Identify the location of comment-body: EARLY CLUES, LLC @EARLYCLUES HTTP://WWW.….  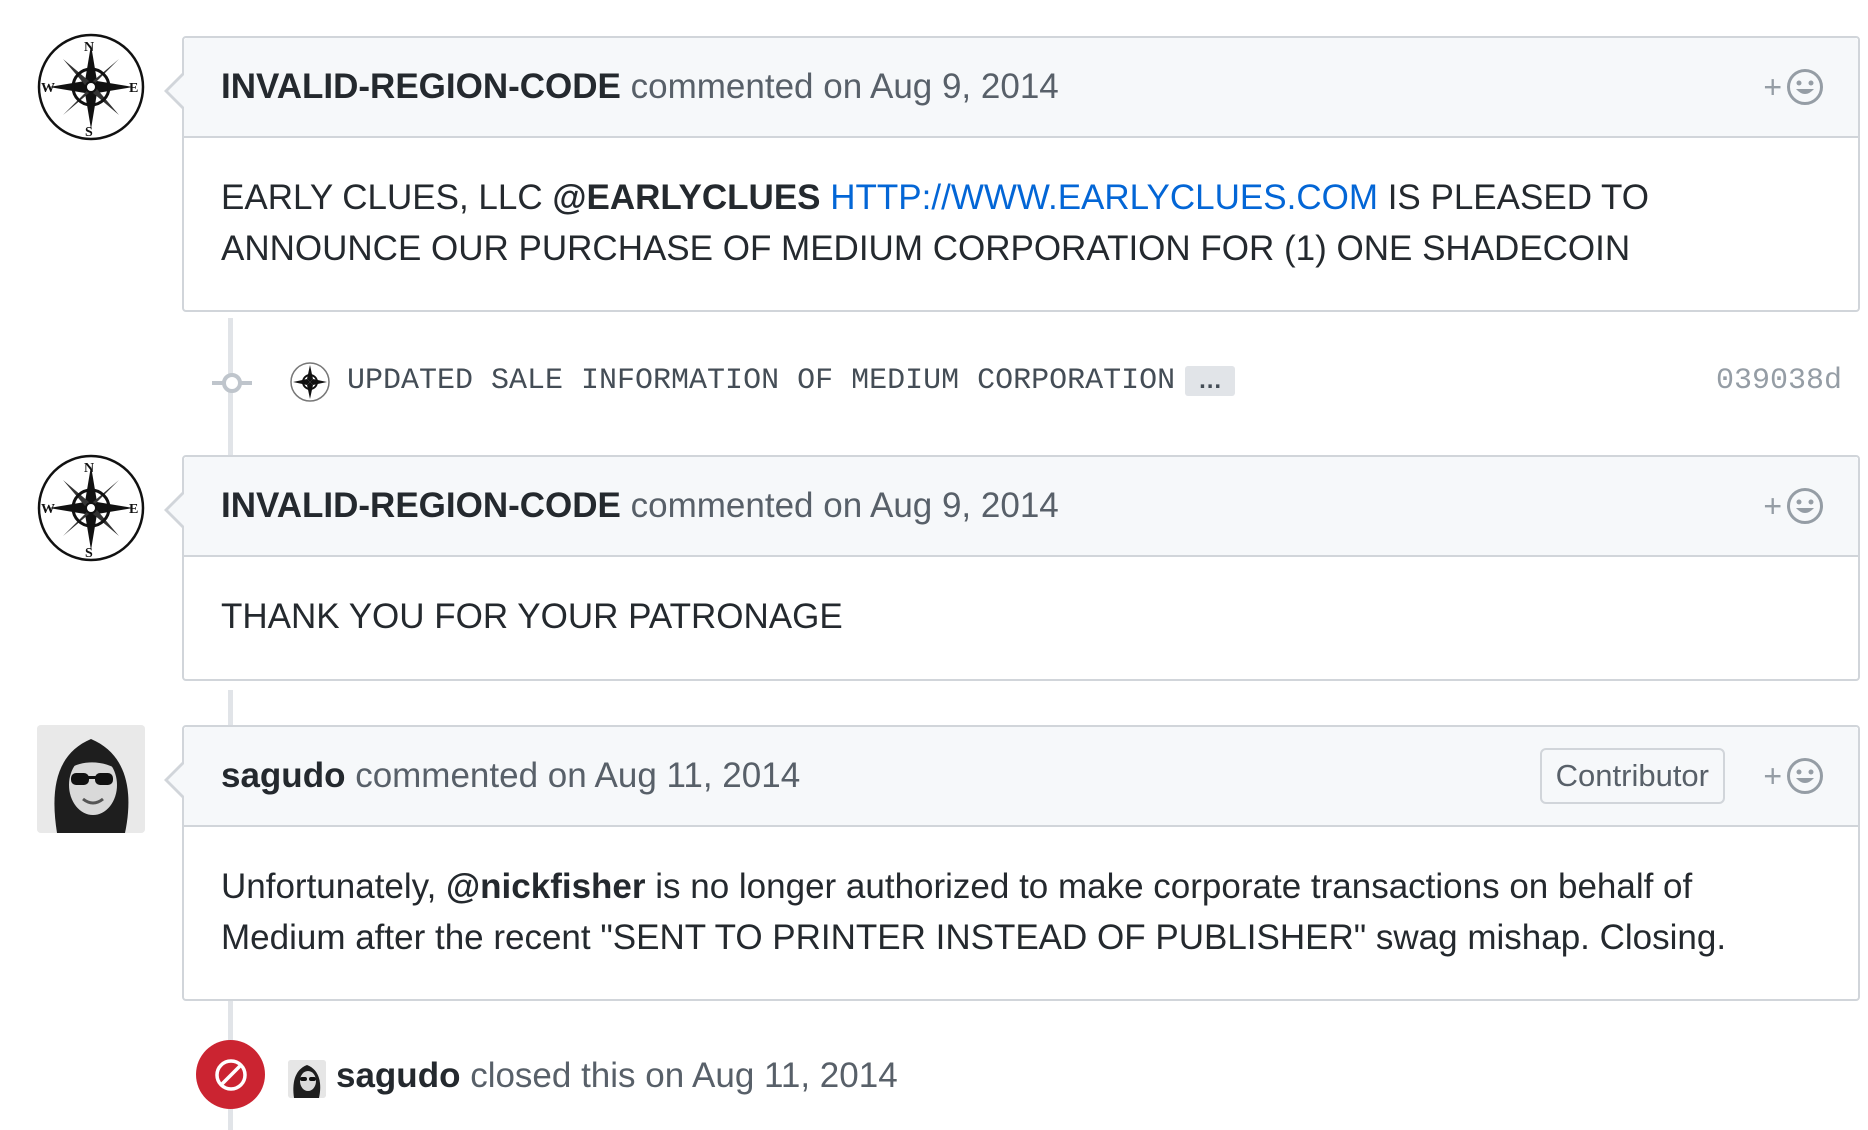
(1021, 220).